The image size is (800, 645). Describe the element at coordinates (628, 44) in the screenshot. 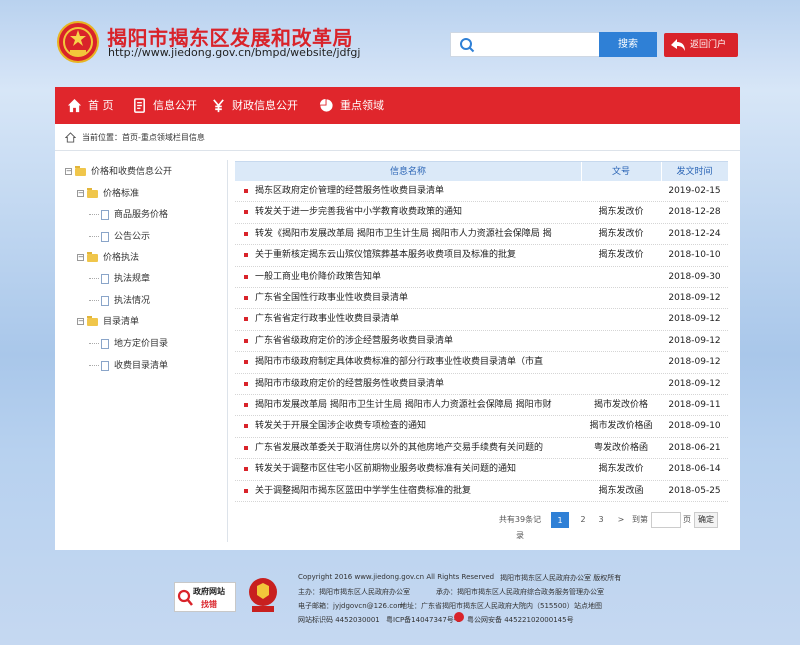

I see `search-button: 搜索` at that location.